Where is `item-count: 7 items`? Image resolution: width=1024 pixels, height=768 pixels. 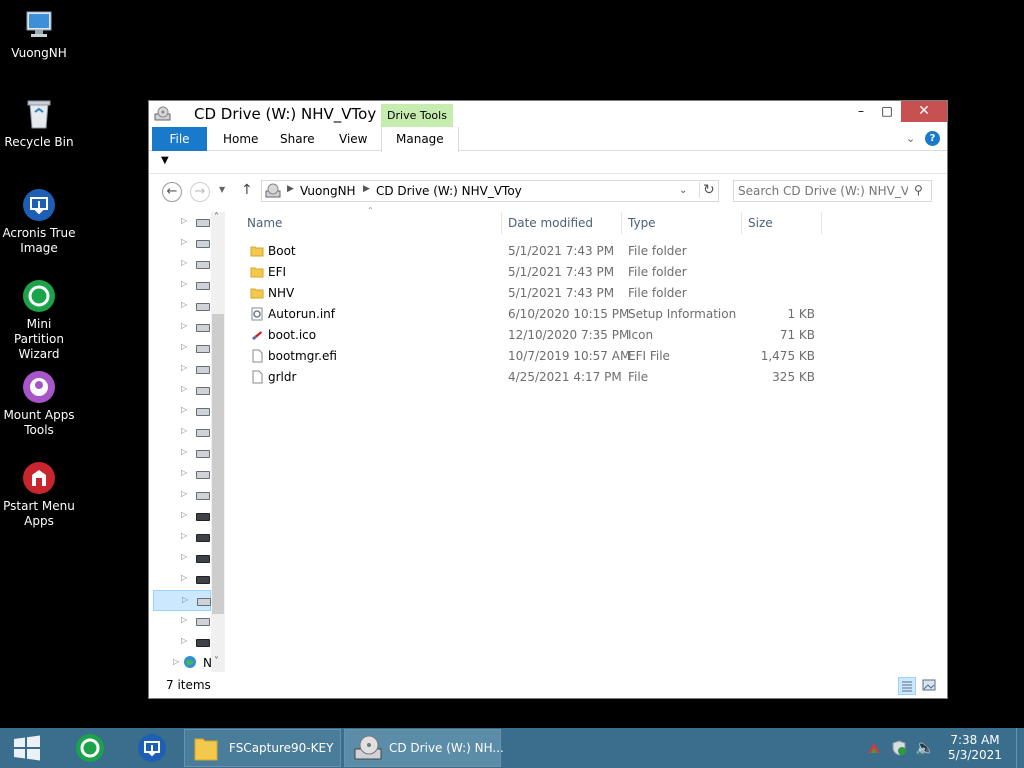 item-count: 7 items is located at coordinates (188, 685).